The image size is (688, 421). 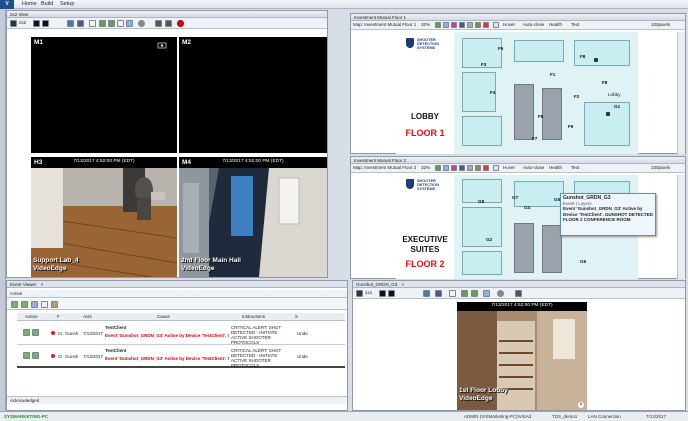 I want to click on single-view-tab: Gunshot_GRDN_G3 ×, so click(x=519, y=284).